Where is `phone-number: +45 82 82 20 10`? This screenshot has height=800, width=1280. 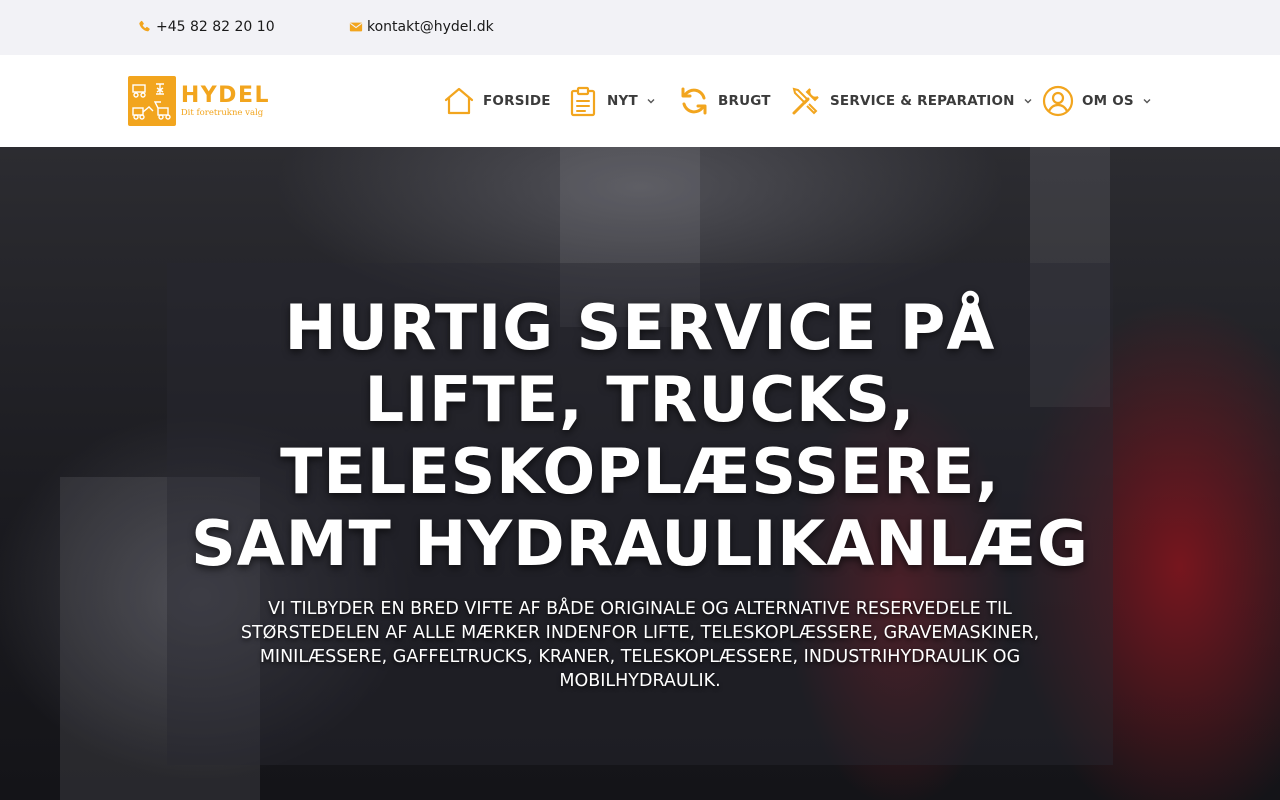 phone-number: +45 82 82 20 10 is located at coordinates (215, 27).